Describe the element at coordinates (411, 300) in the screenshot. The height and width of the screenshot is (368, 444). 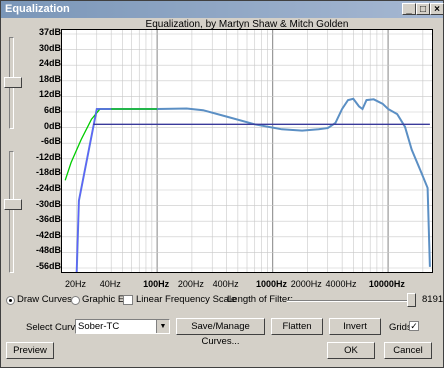
I see `filter-length-thumb` at that location.